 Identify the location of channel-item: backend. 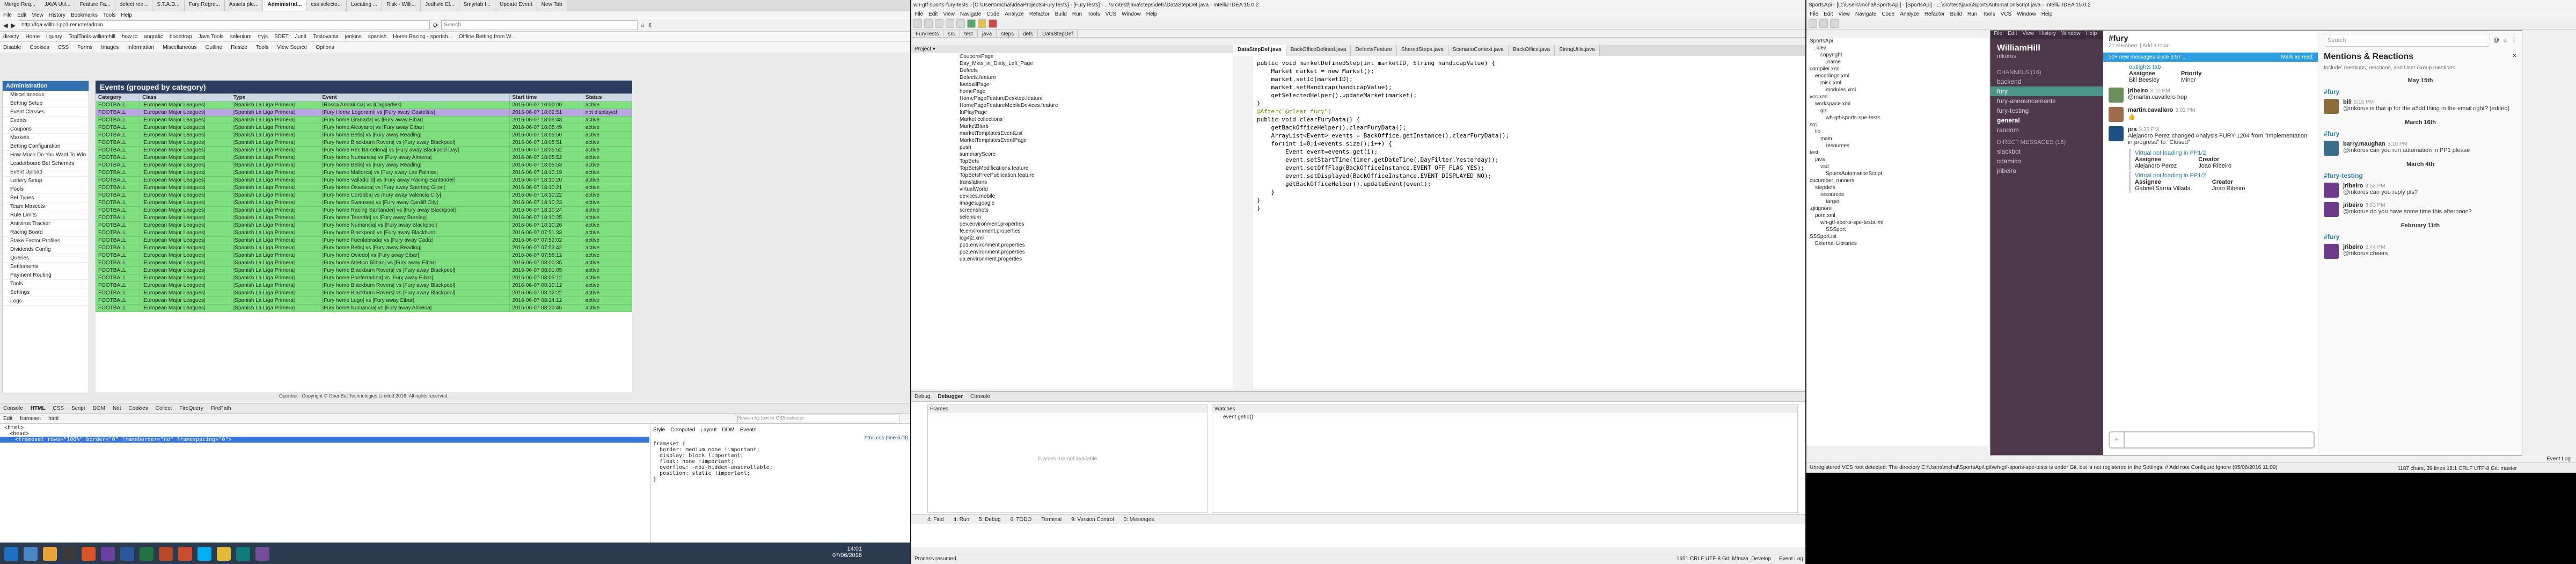
(2046, 81).